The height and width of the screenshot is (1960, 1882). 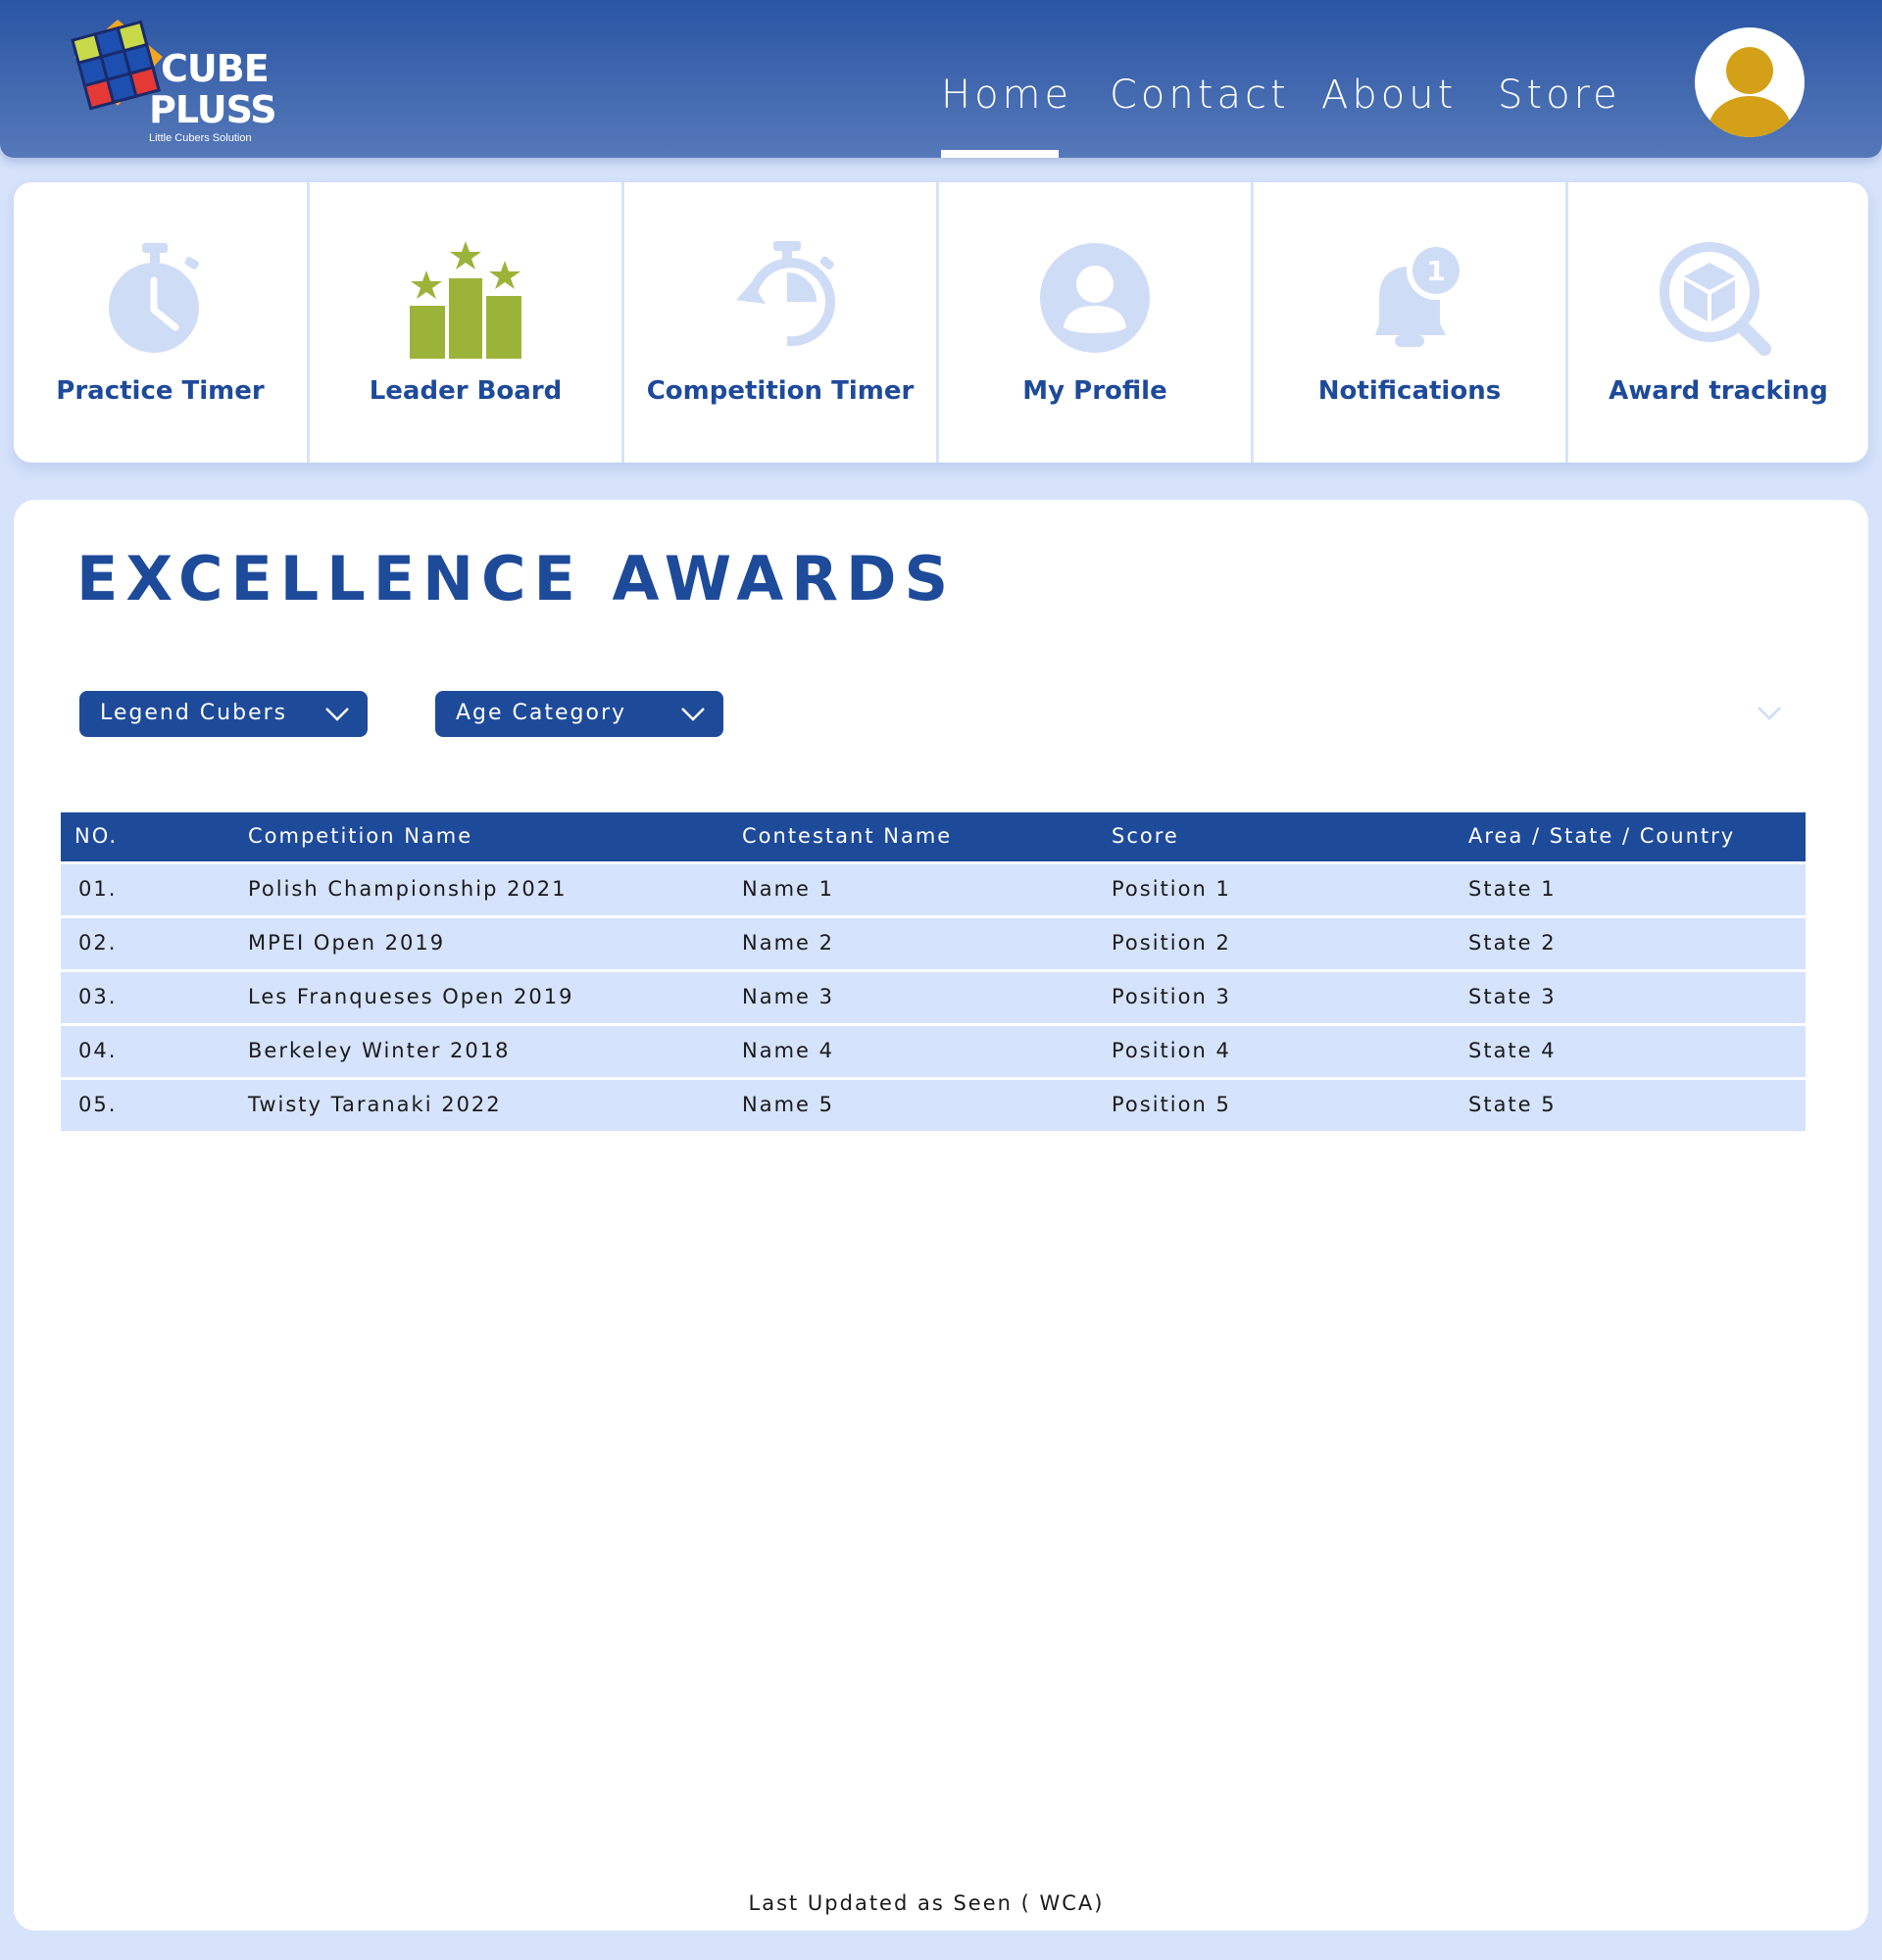 I want to click on feature-practice-timer: Practice Timer, so click(x=162, y=322).